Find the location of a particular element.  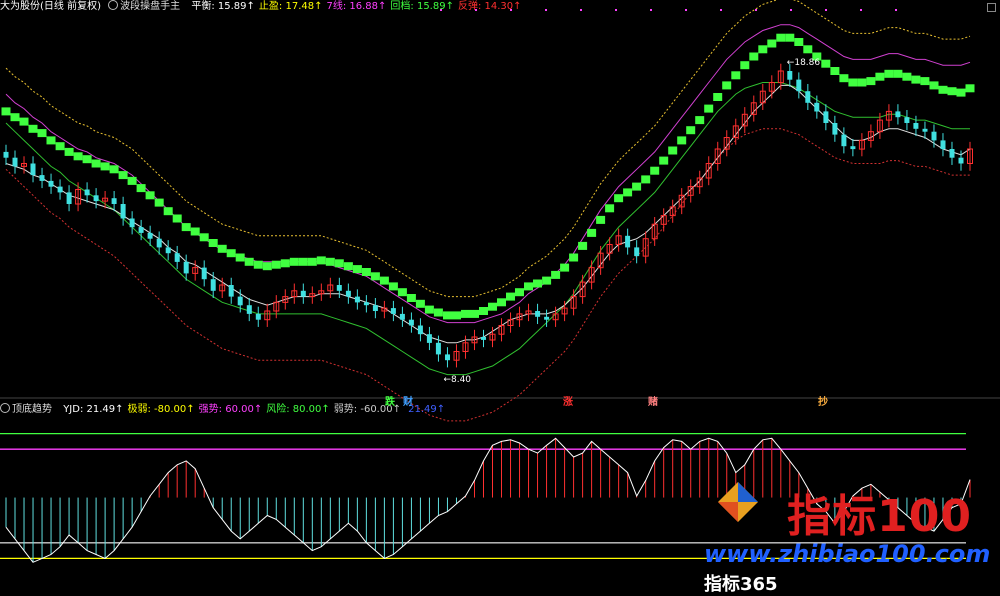

signal-label-0: 跌 is located at coordinates (390, 402).